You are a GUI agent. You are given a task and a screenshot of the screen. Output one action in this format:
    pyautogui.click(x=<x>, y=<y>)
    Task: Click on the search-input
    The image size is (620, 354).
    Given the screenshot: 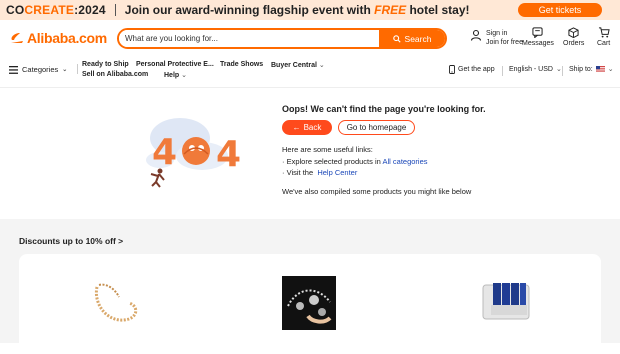 What is the action you would take?
    pyautogui.click(x=249, y=38)
    